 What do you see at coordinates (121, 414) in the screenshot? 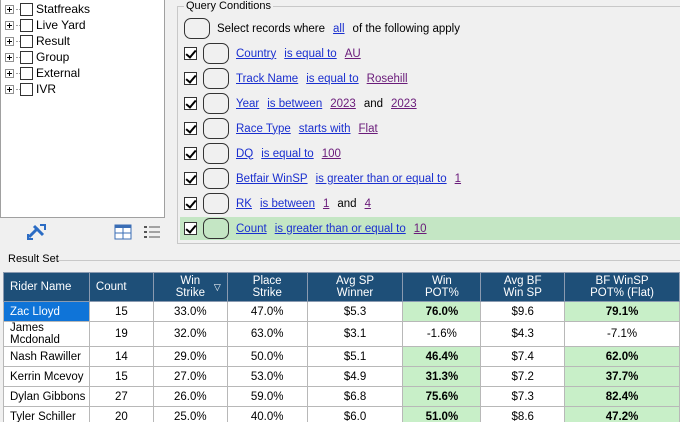
I see `cell-count: 20` at bounding box center [121, 414].